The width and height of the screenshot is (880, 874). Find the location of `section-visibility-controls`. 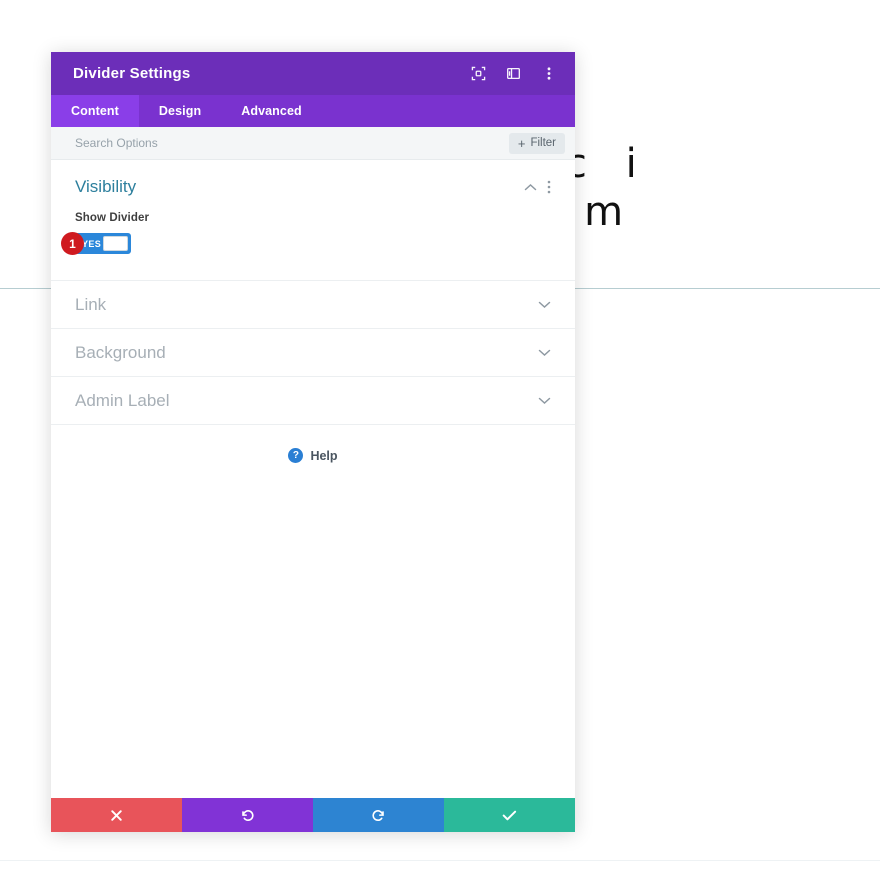

section-visibility-controls is located at coordinates (537, 187).